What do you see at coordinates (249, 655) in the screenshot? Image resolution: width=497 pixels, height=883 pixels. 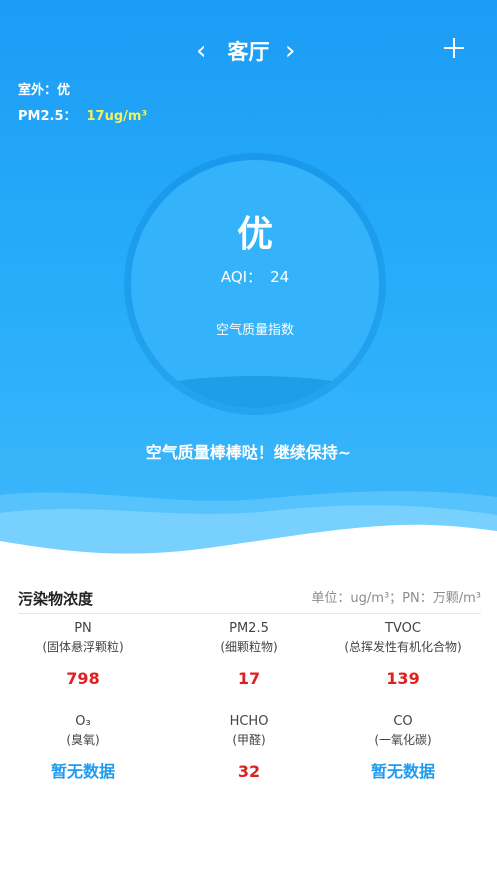 I see `pollutant-pm25: PM2.5 (细颗粒物) 17` at bounding box center [249, 655].